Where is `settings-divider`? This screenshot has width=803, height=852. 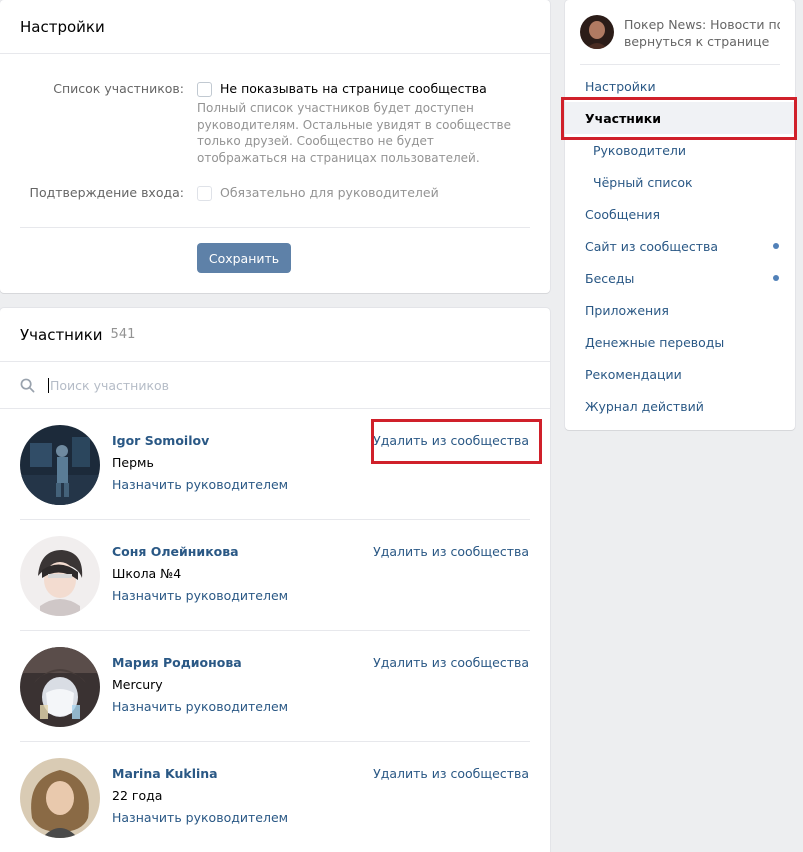 settings-divider is located at coordinates (275, 227).